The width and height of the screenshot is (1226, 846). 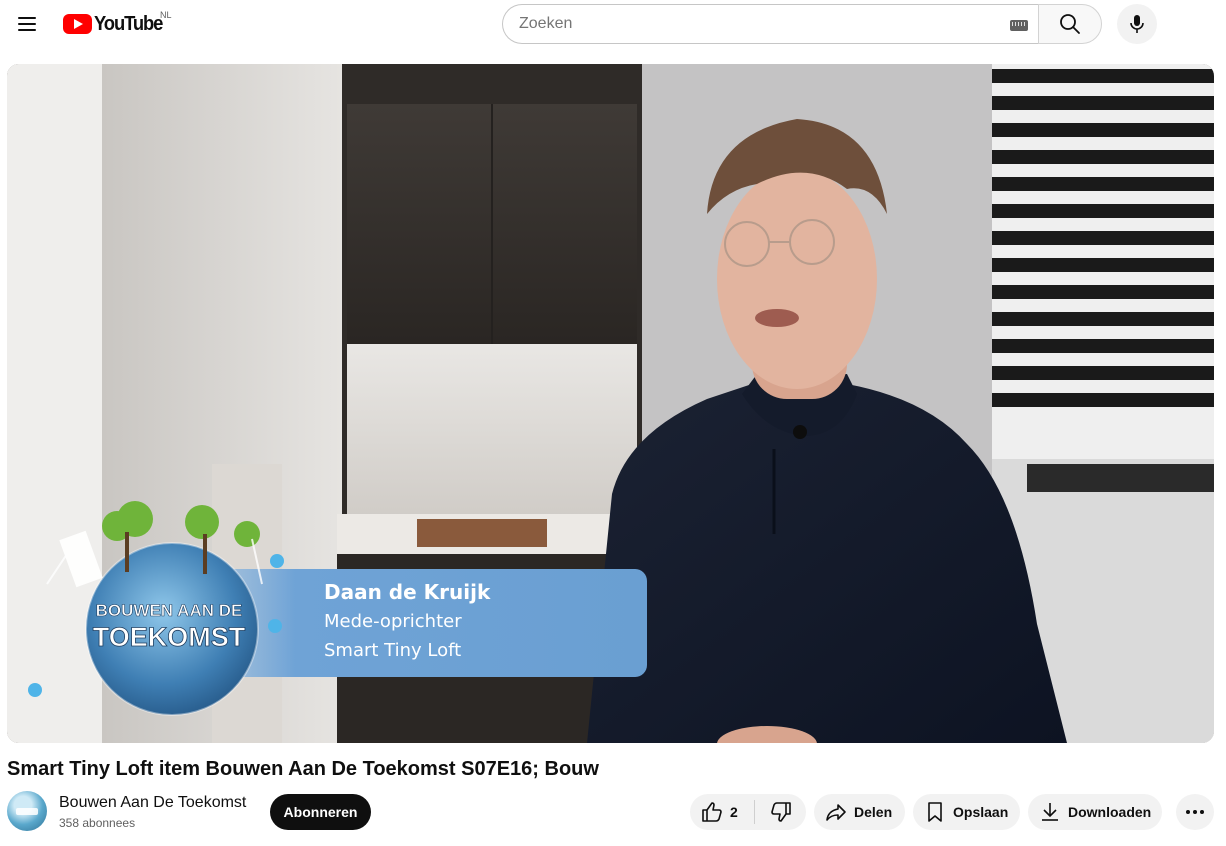 I want to click on more-actions-button, so click(x=1195, y=812).